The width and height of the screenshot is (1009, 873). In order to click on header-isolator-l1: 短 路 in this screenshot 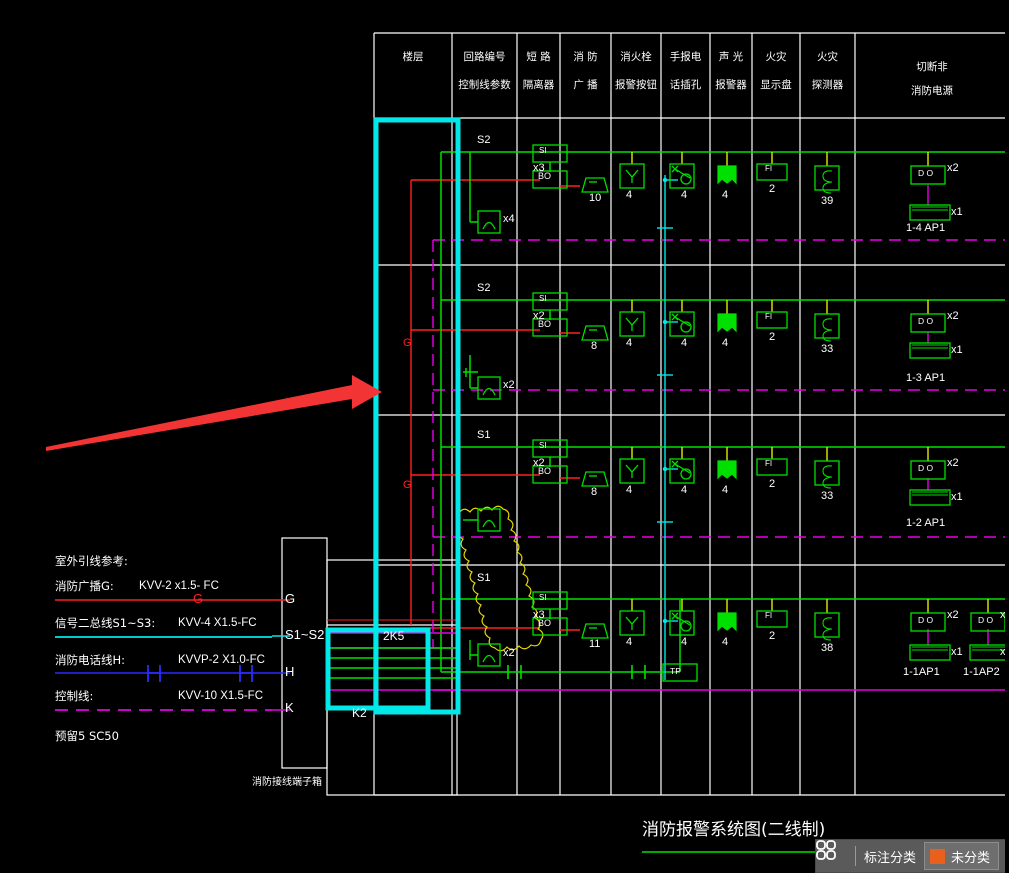, I will do `click(538, 57)`.